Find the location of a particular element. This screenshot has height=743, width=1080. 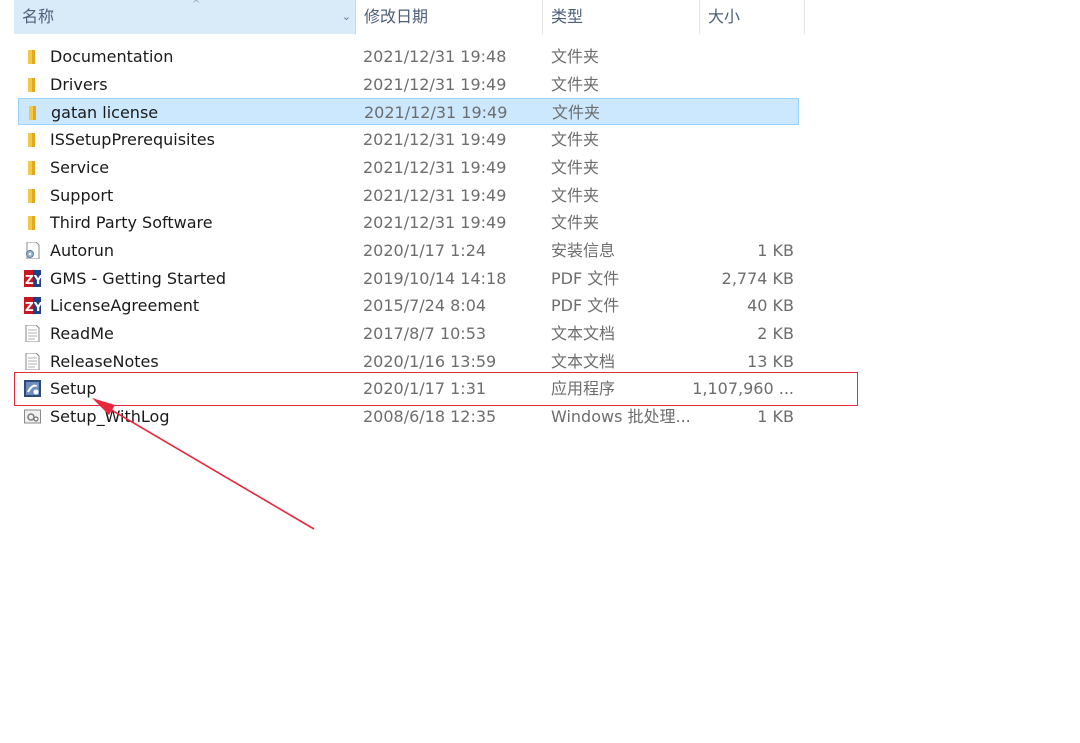

sort-ascending-icon: ^ is located at coordinates (196, 5).